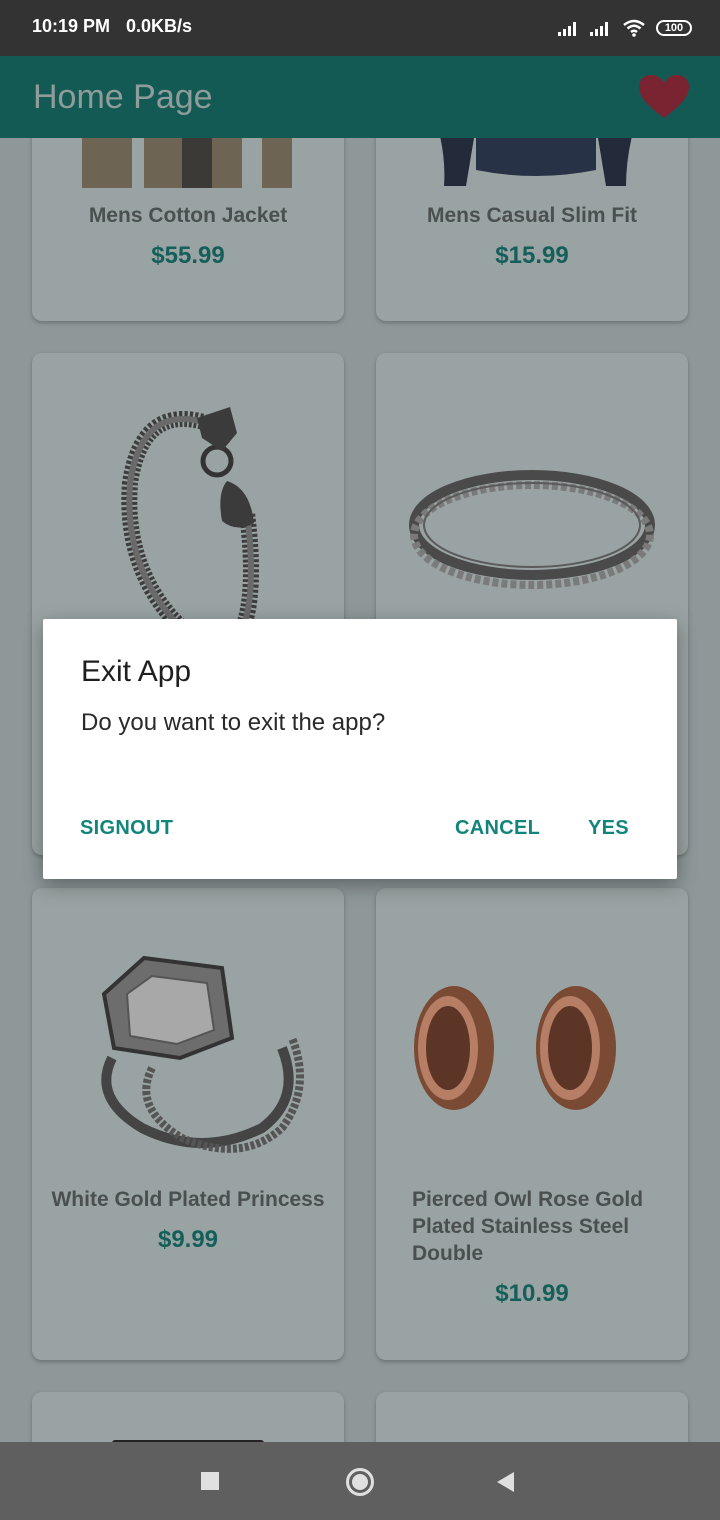  Describe the element at coordinates (188, 255) in the screenshot. I see `product-price: $55.99` at that location.